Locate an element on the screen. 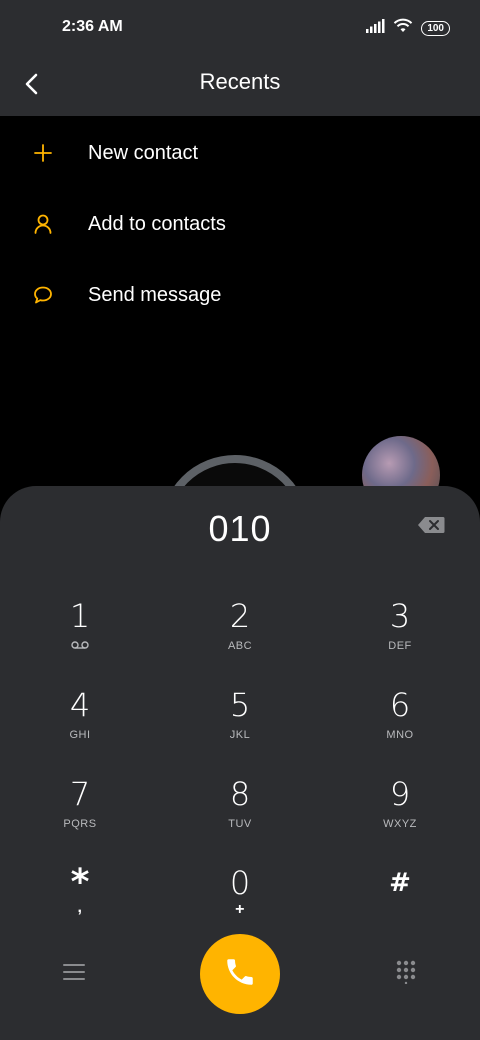 The width and height of the screenshot is (480, 1040). signal-icon is located at coordinates (375, 28).